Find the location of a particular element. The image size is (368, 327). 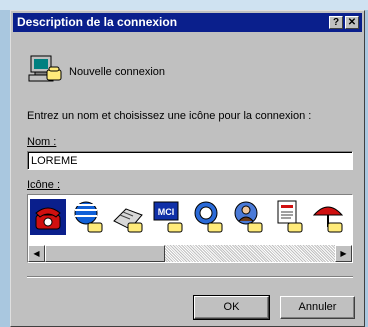

mci-phone-icon: MCI is located at coordinates (168, 217).